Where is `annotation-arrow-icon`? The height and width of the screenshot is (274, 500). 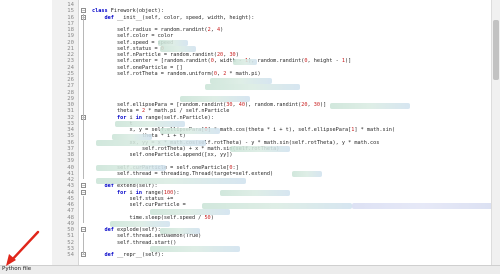 annotation-arrow-icon is located at coordinates (23, 248).